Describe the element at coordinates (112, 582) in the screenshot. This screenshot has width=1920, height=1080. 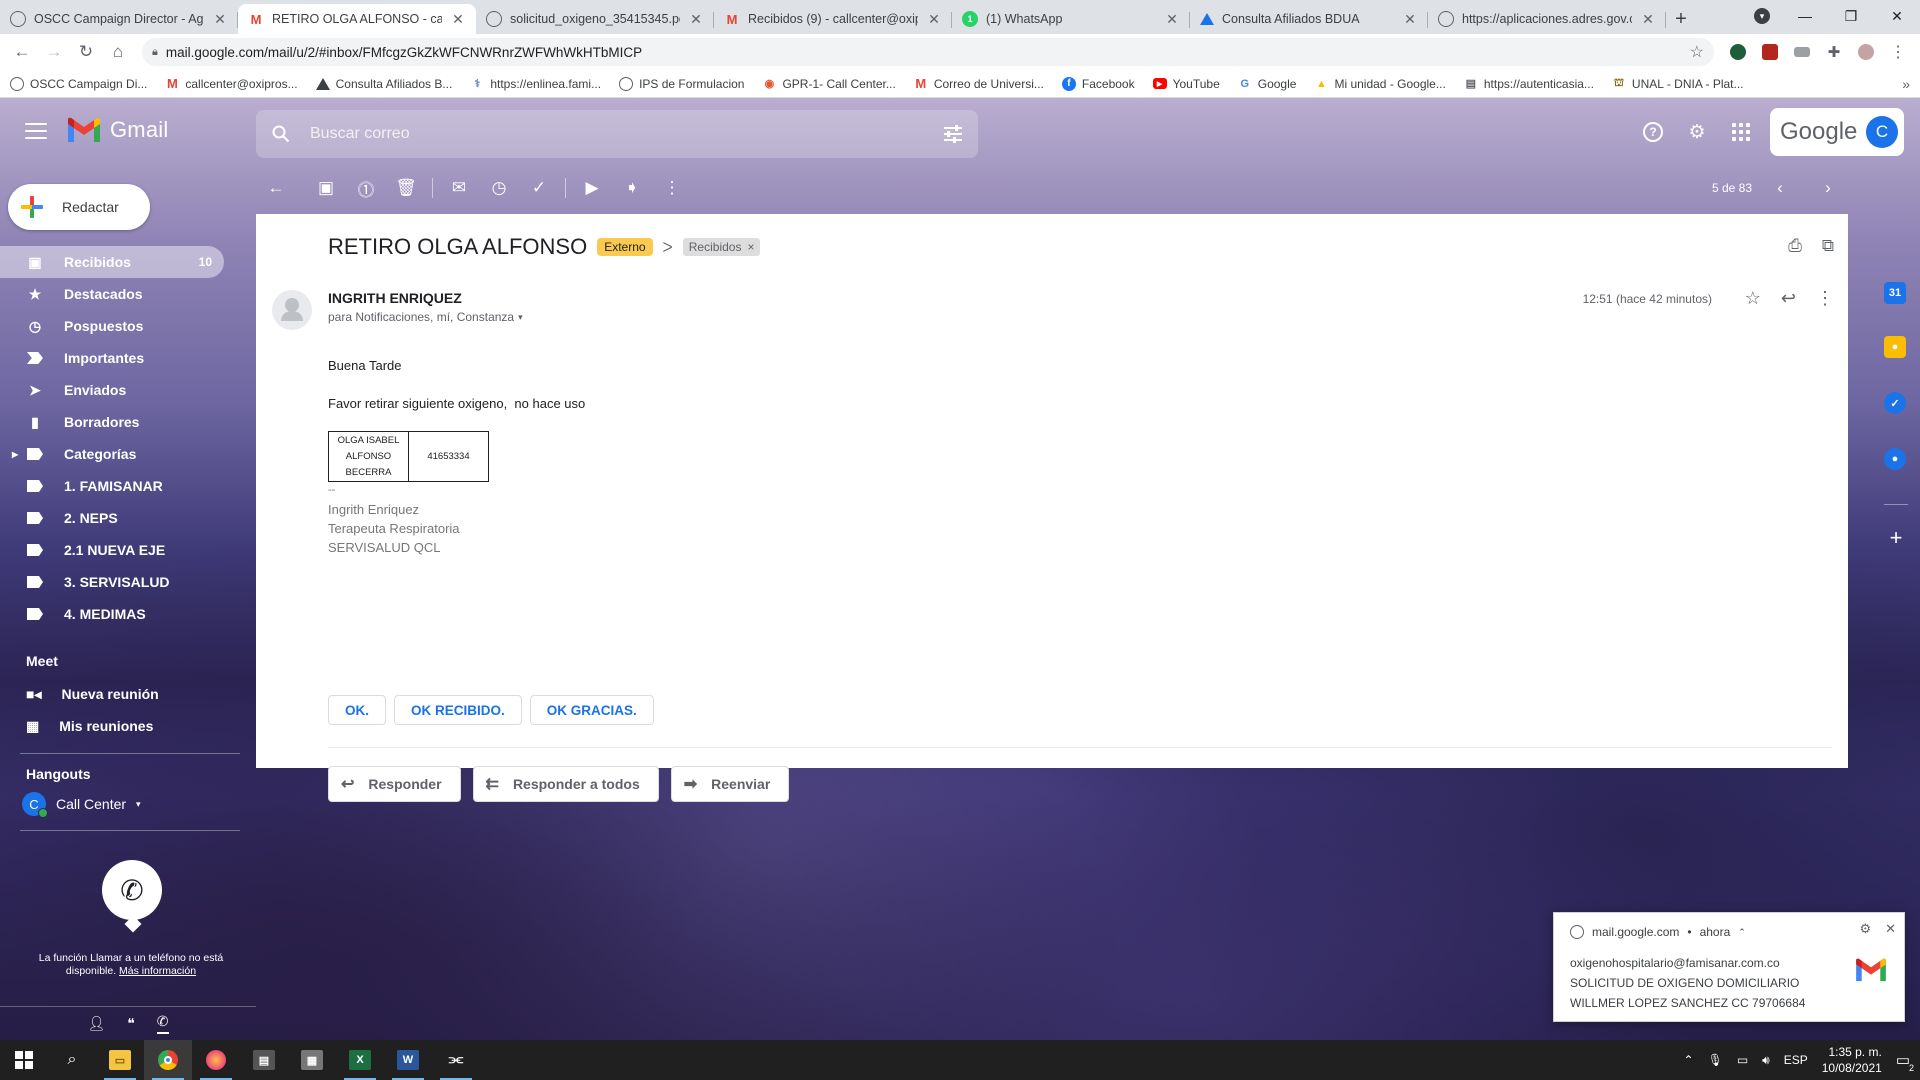
I see `sidebar-item-servisalud: 3. SERVISALUD` at that location.